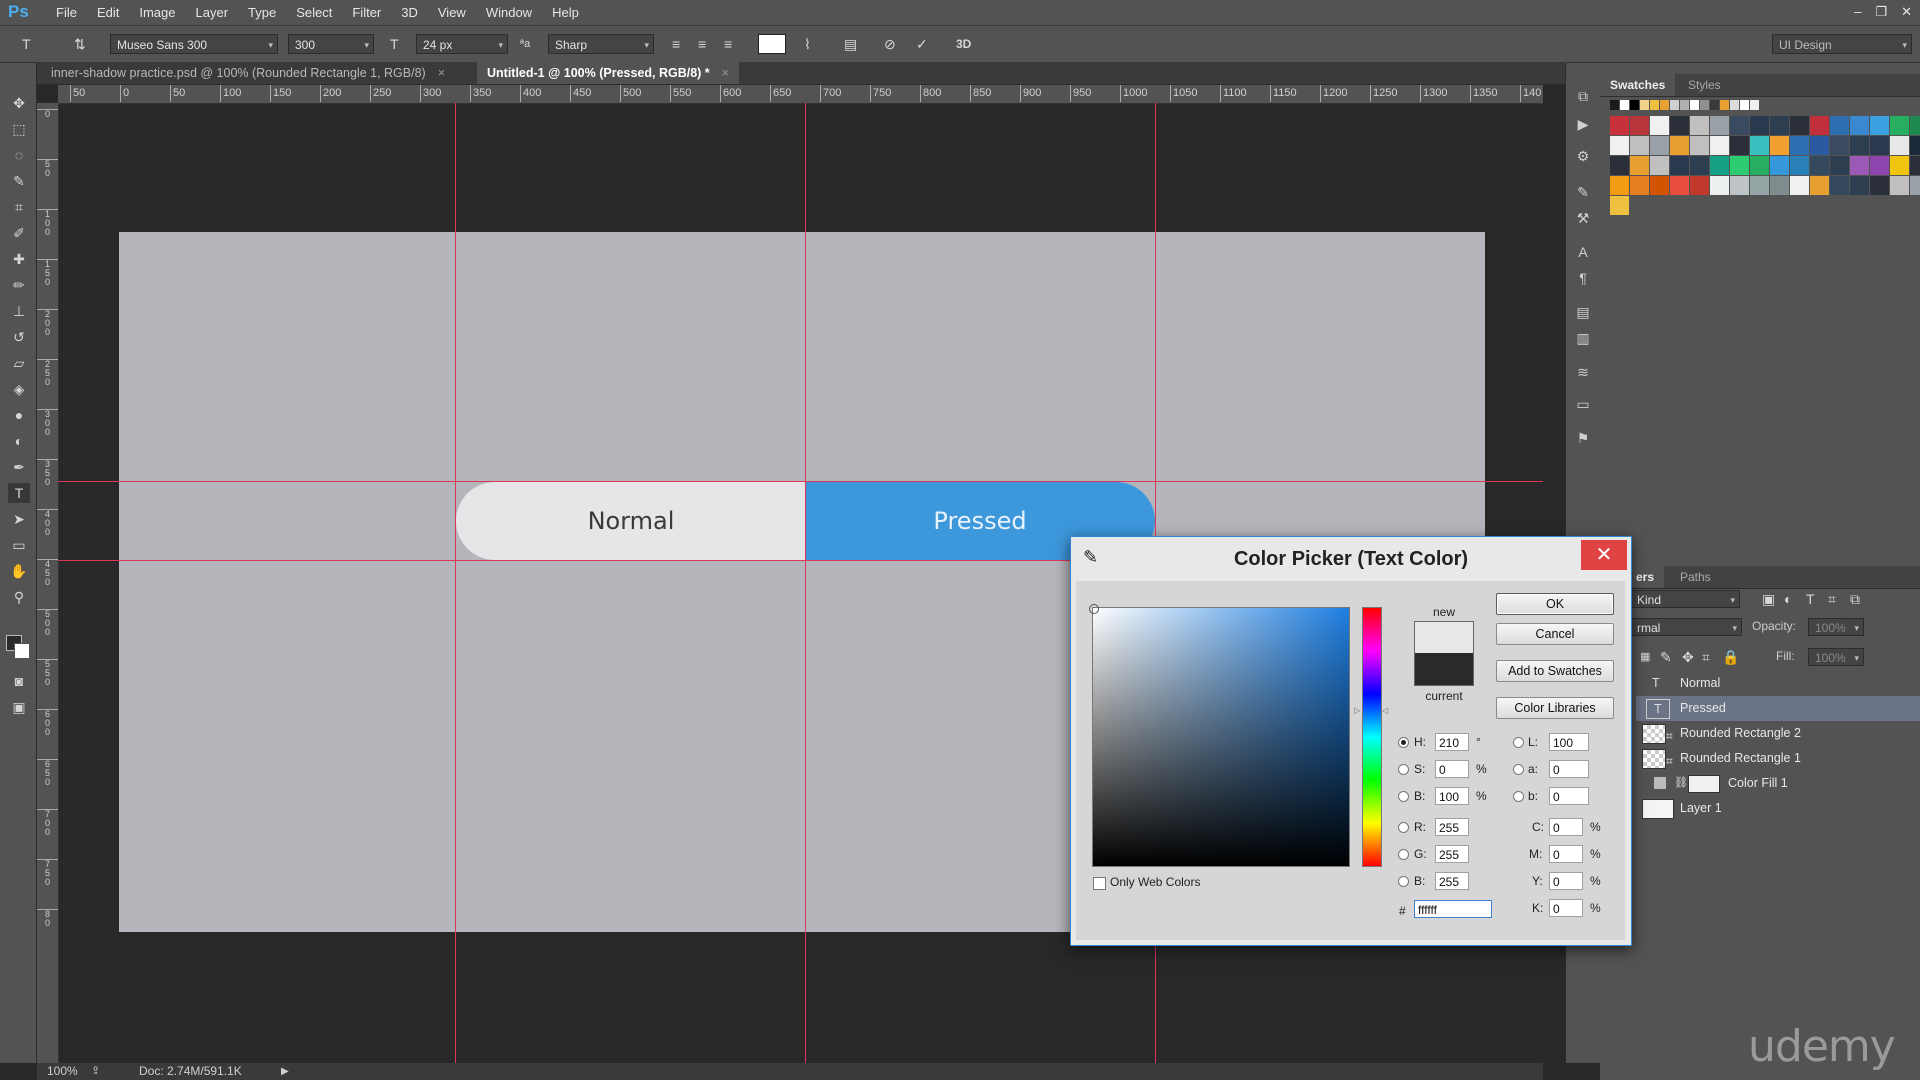 Image resolution: width=1920 pixels, height=1080 pixels. Describe the element at coordinates (1604, 555) in the screenshot. I see `dialog-close-button: ✕` at that location.